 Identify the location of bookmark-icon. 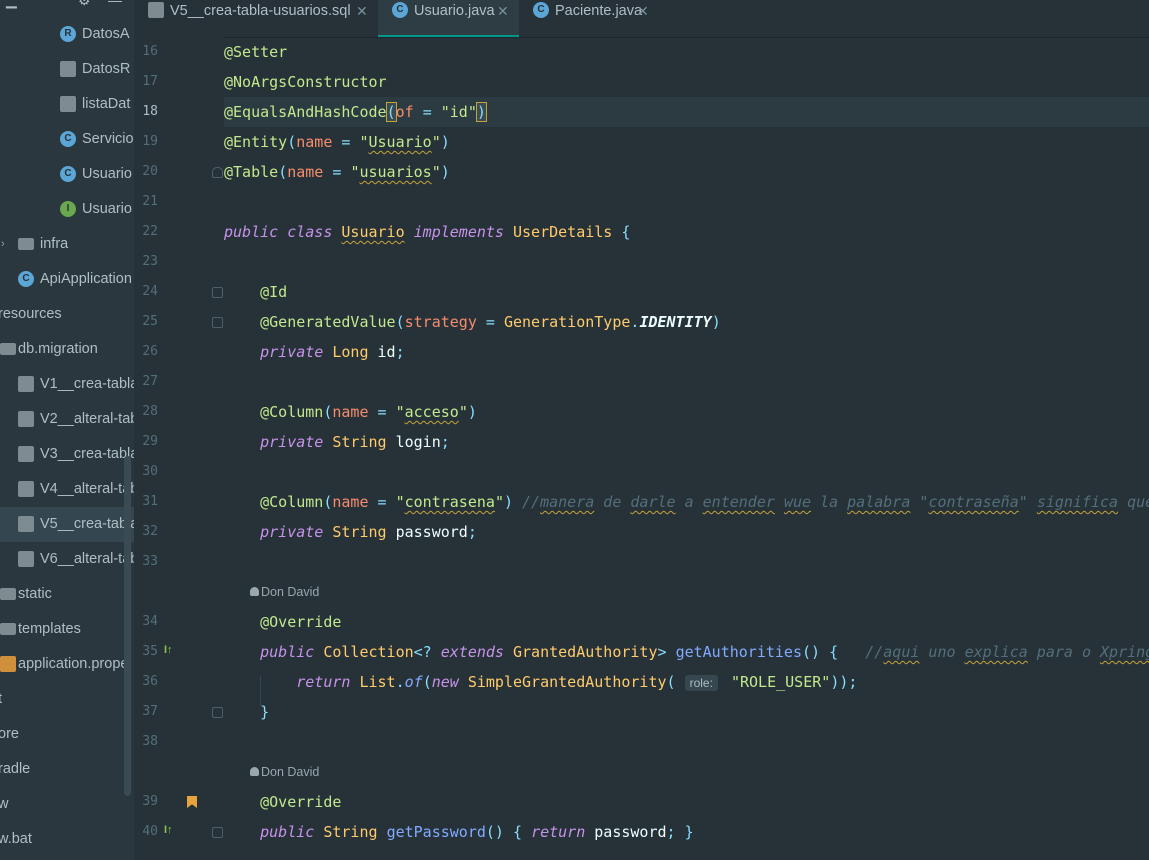
(192, 802).